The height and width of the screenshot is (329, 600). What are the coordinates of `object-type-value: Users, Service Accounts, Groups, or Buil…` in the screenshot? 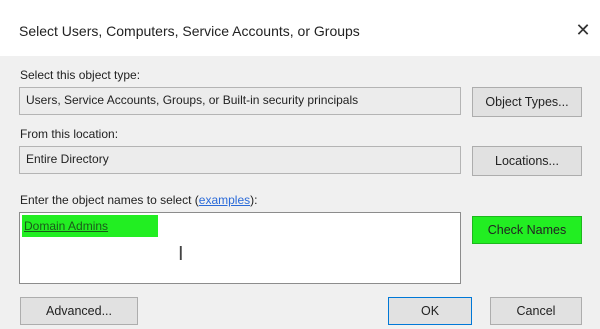 It's located at (192, 100).